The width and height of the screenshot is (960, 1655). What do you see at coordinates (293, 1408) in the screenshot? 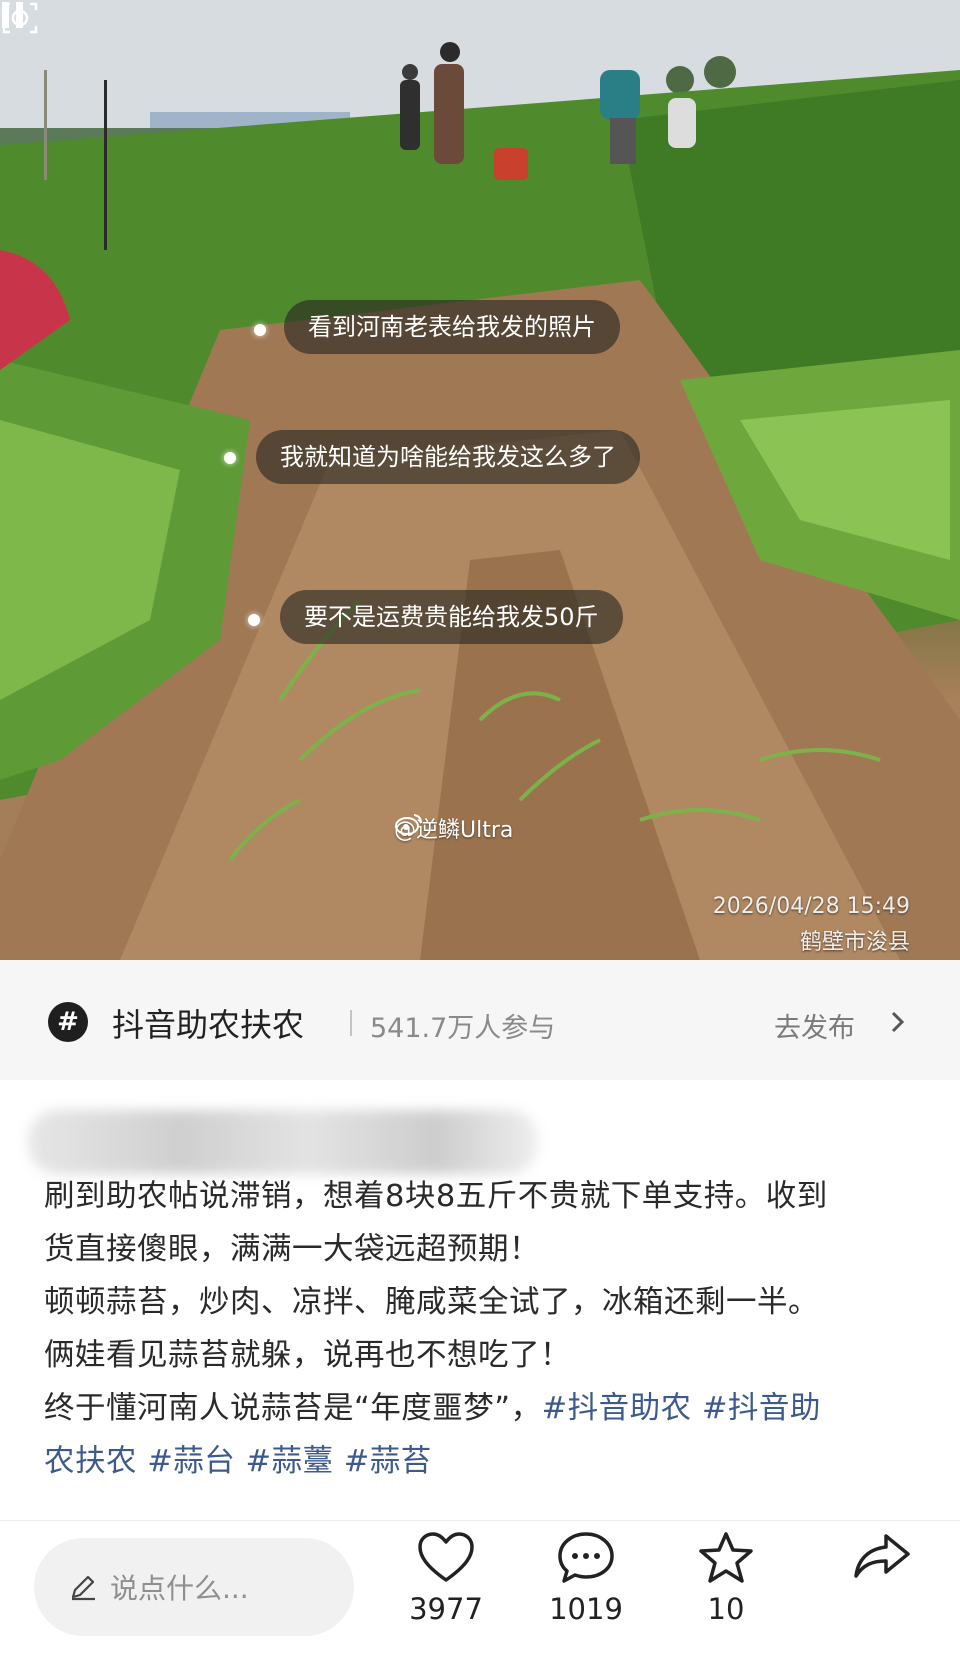
I see `post-line-5-text: 终于懂河南人说蒜苔是“年度噩梦”，` at bounding box center [293, 1408].